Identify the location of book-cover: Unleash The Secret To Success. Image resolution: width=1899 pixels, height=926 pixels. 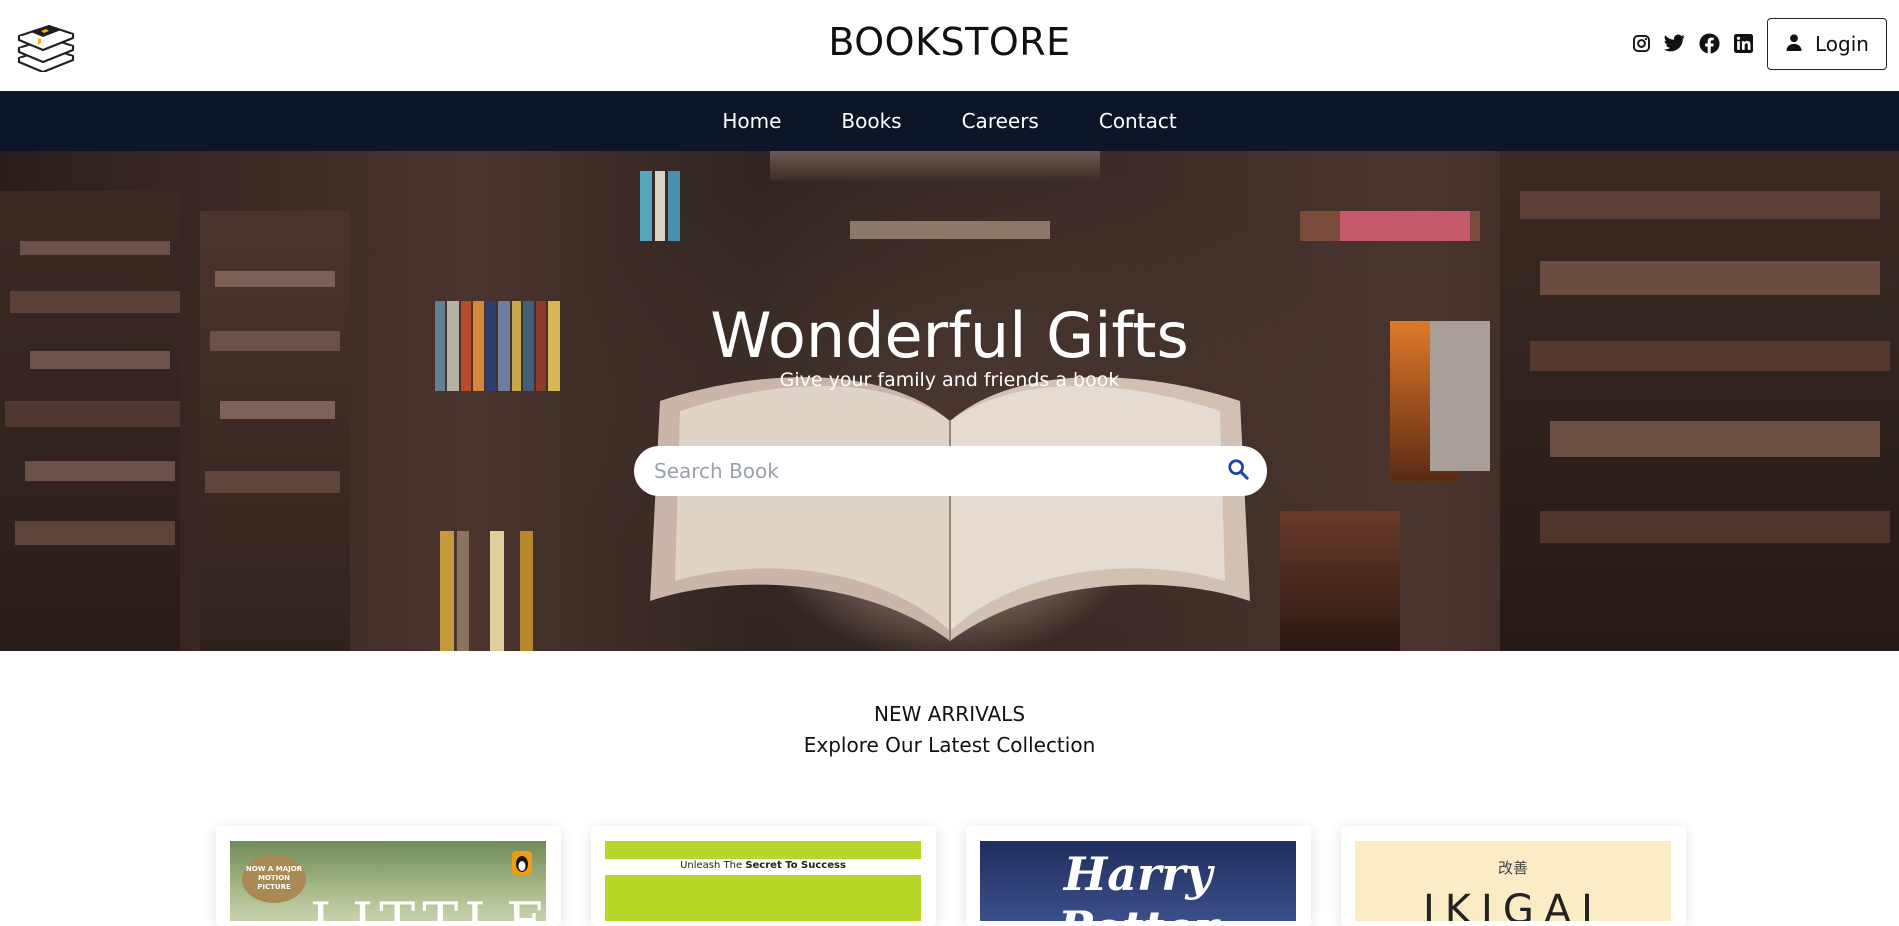
(763, 881).